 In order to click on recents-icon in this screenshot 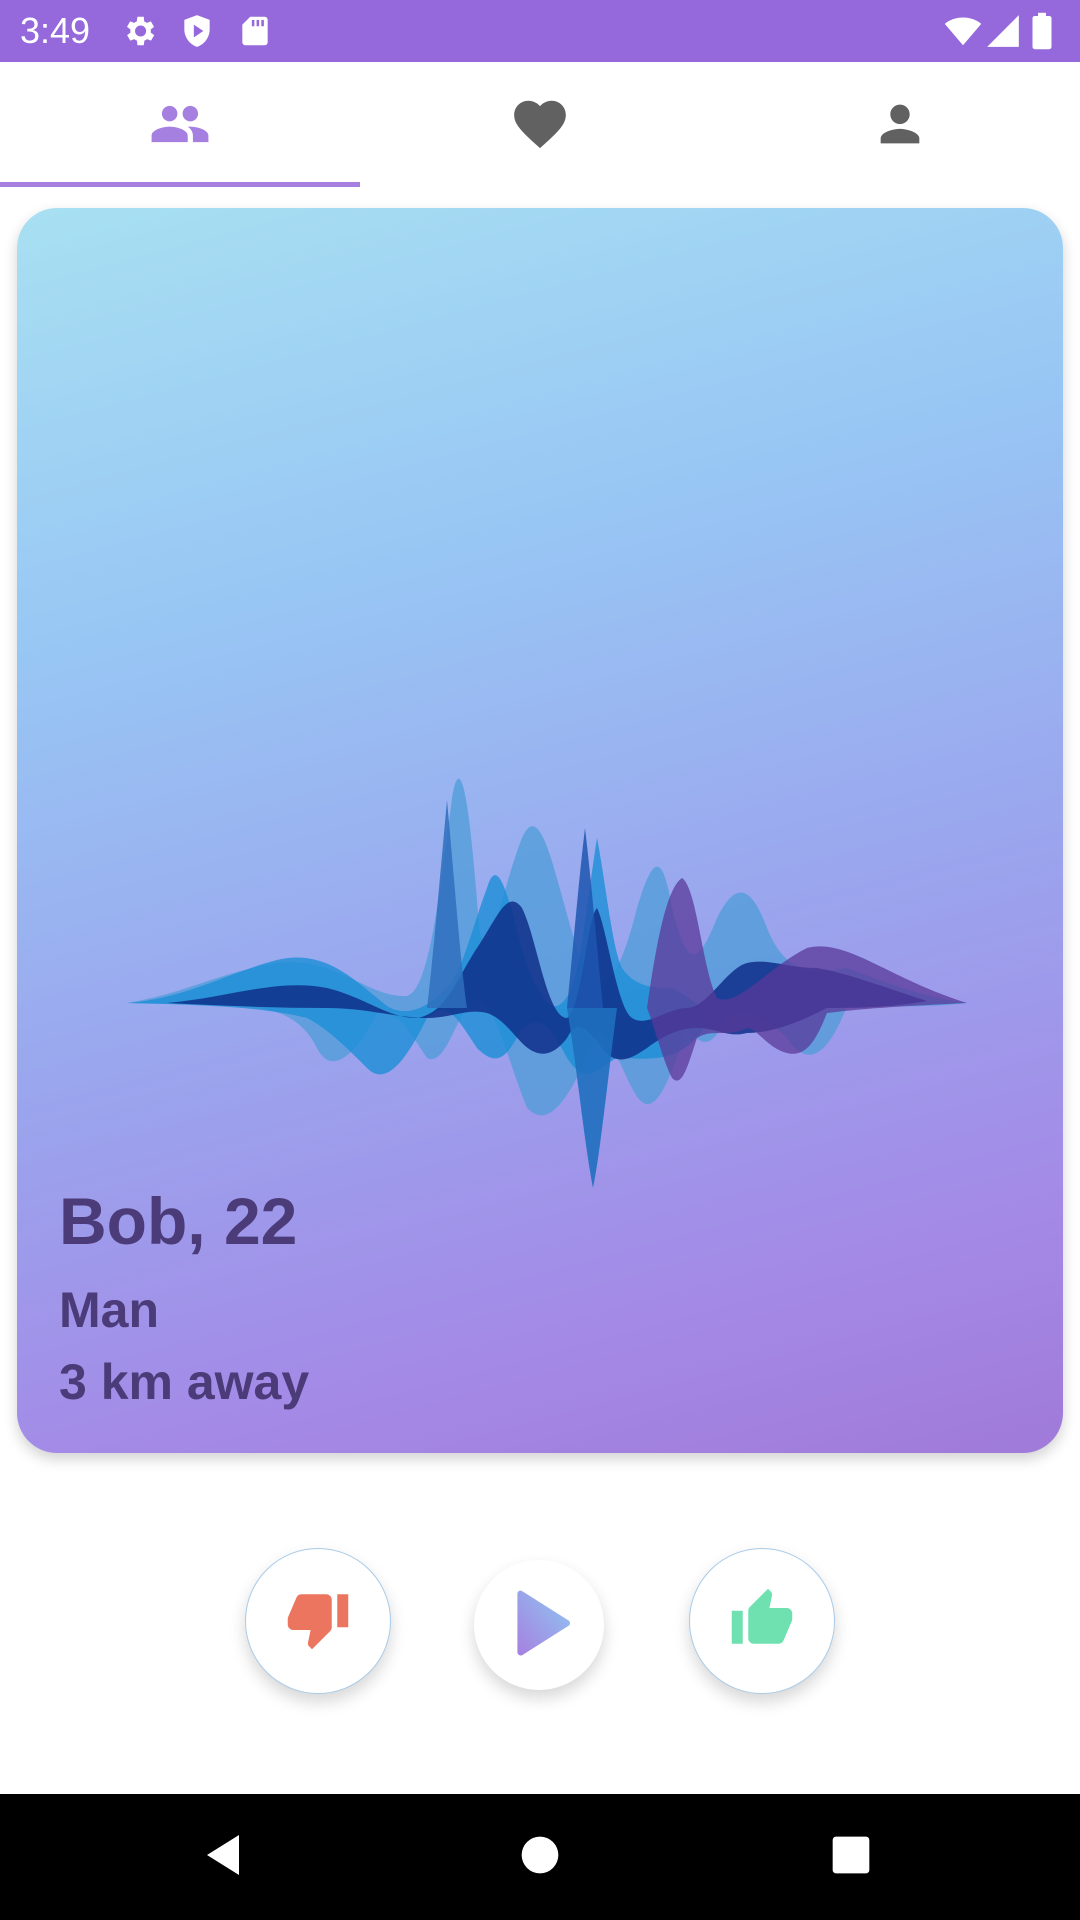, I will do `click(851, 1857)`.